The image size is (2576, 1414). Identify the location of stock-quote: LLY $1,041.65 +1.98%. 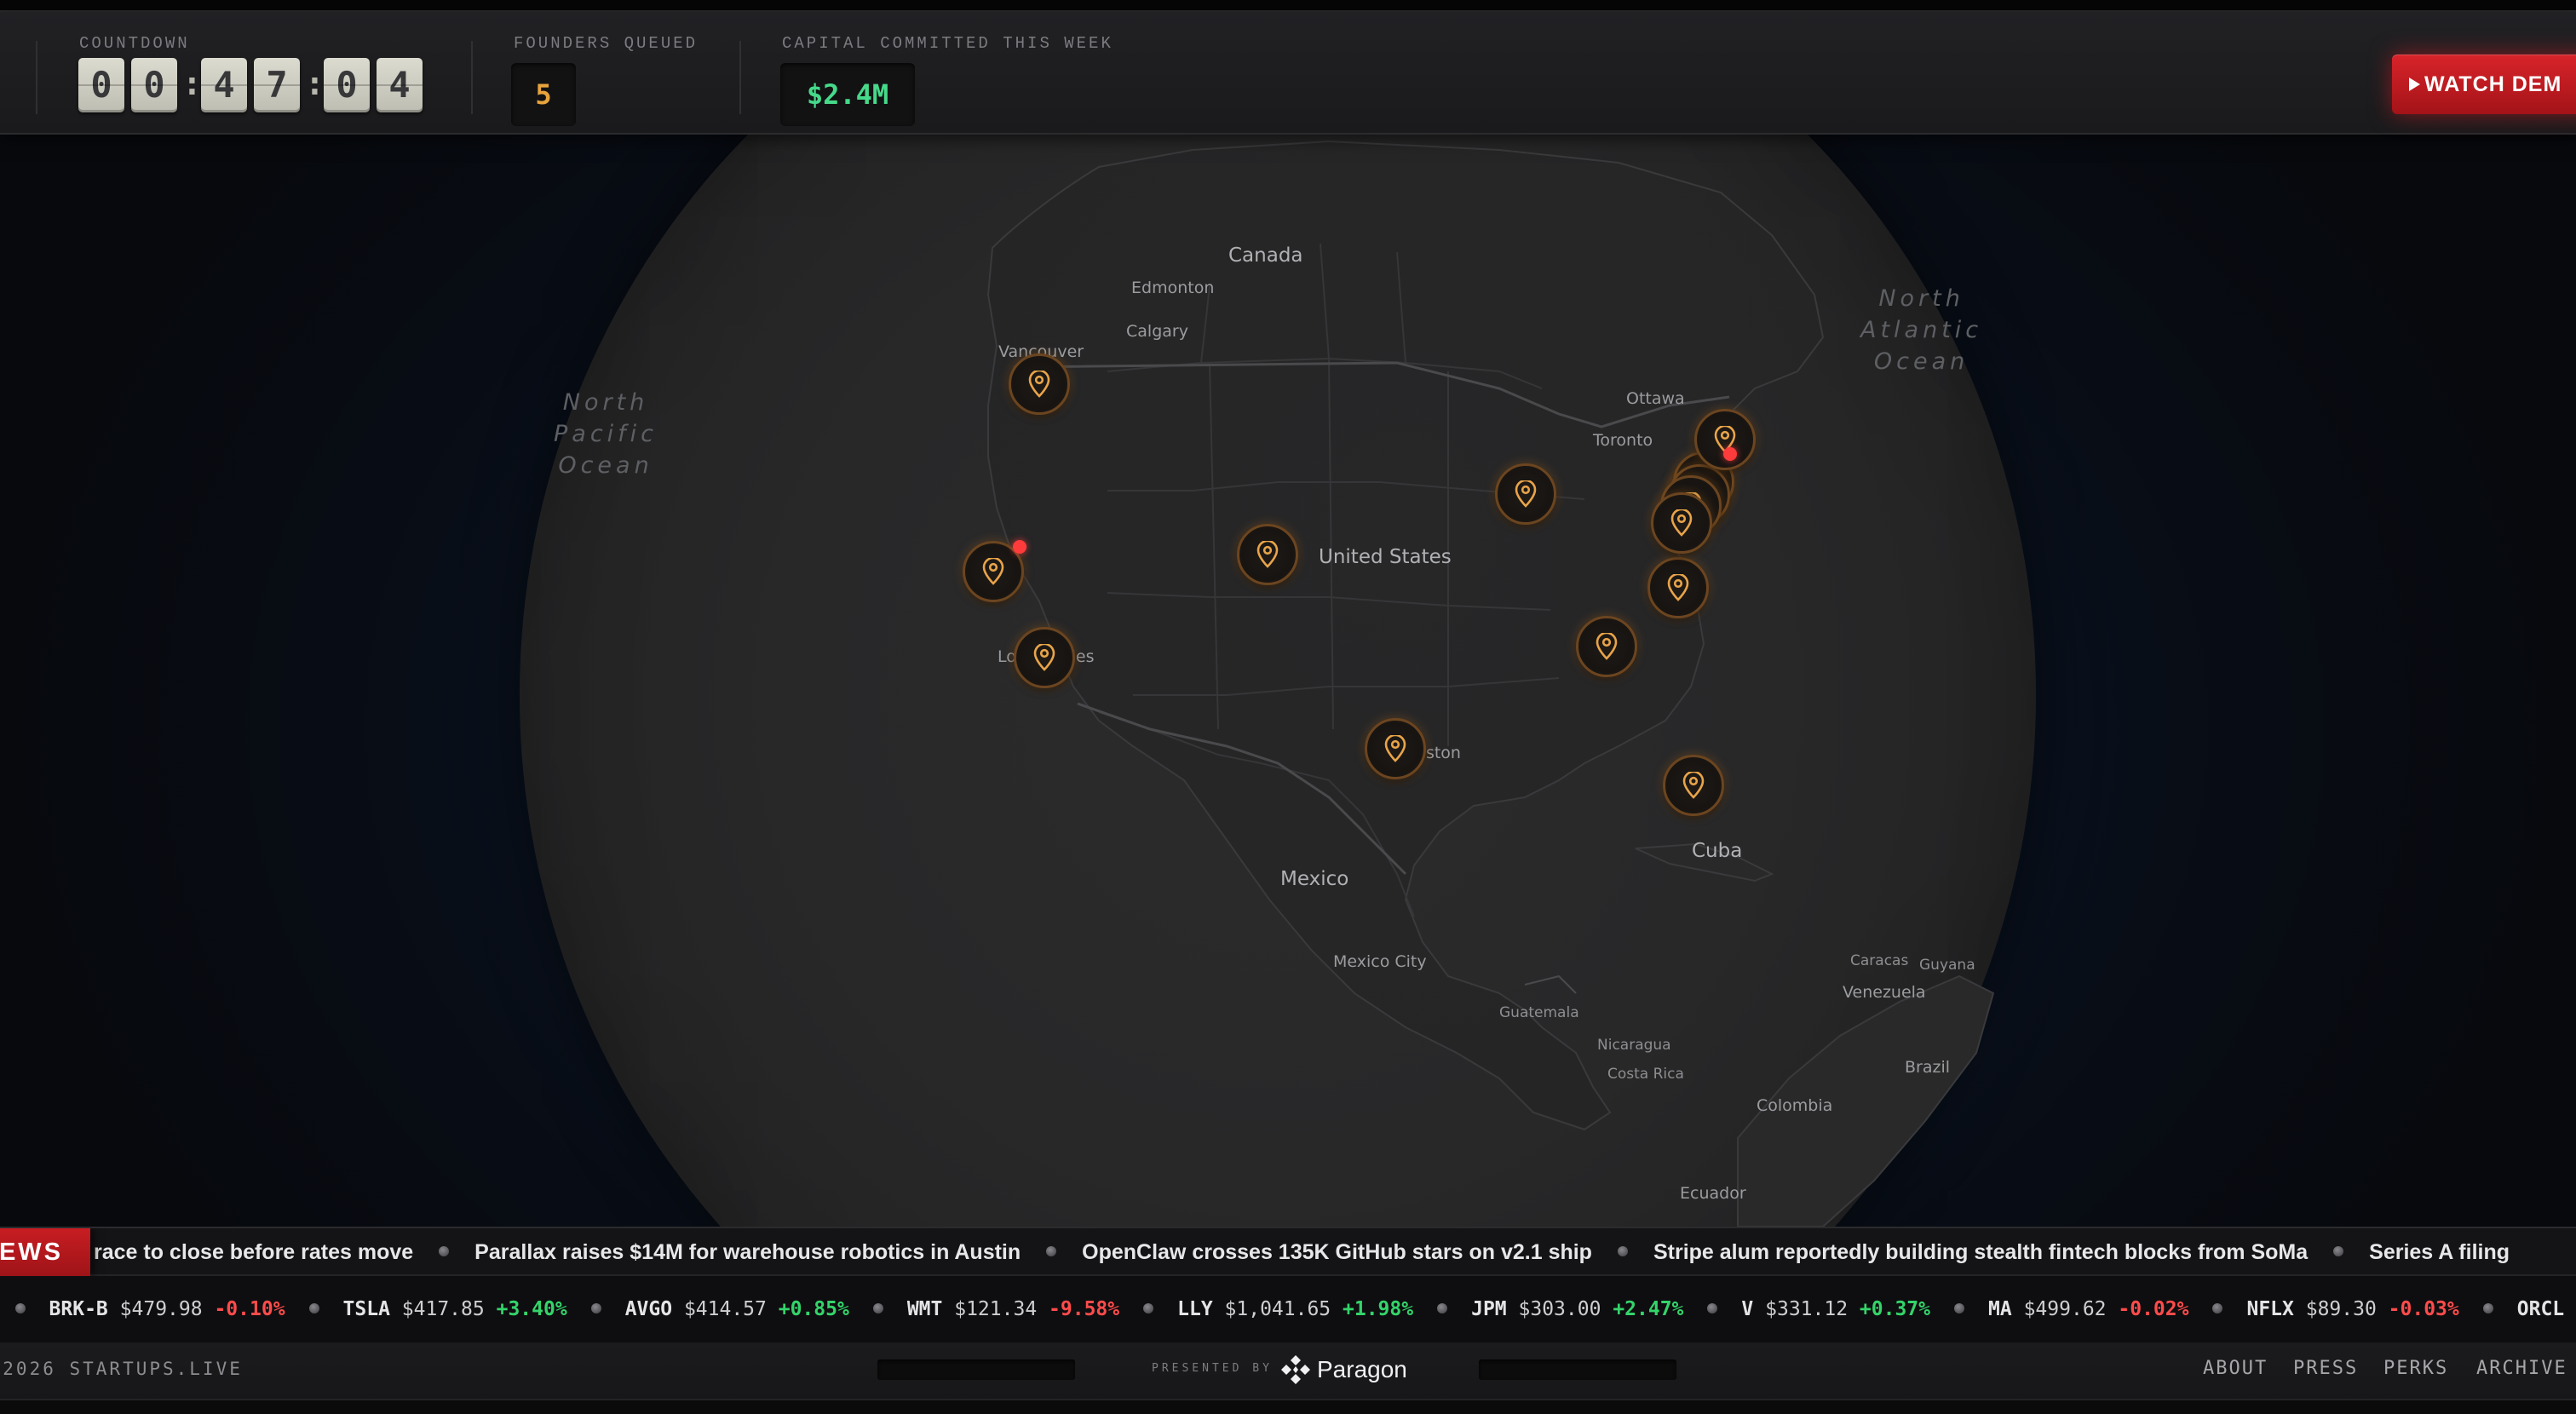
(1295, 1309).